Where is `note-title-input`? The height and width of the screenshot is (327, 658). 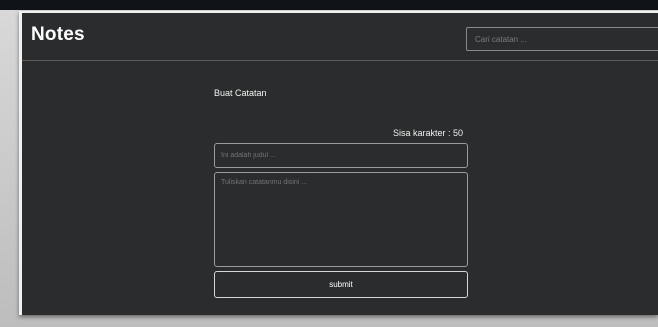 note-title-input is located at coordinates (341, 155).